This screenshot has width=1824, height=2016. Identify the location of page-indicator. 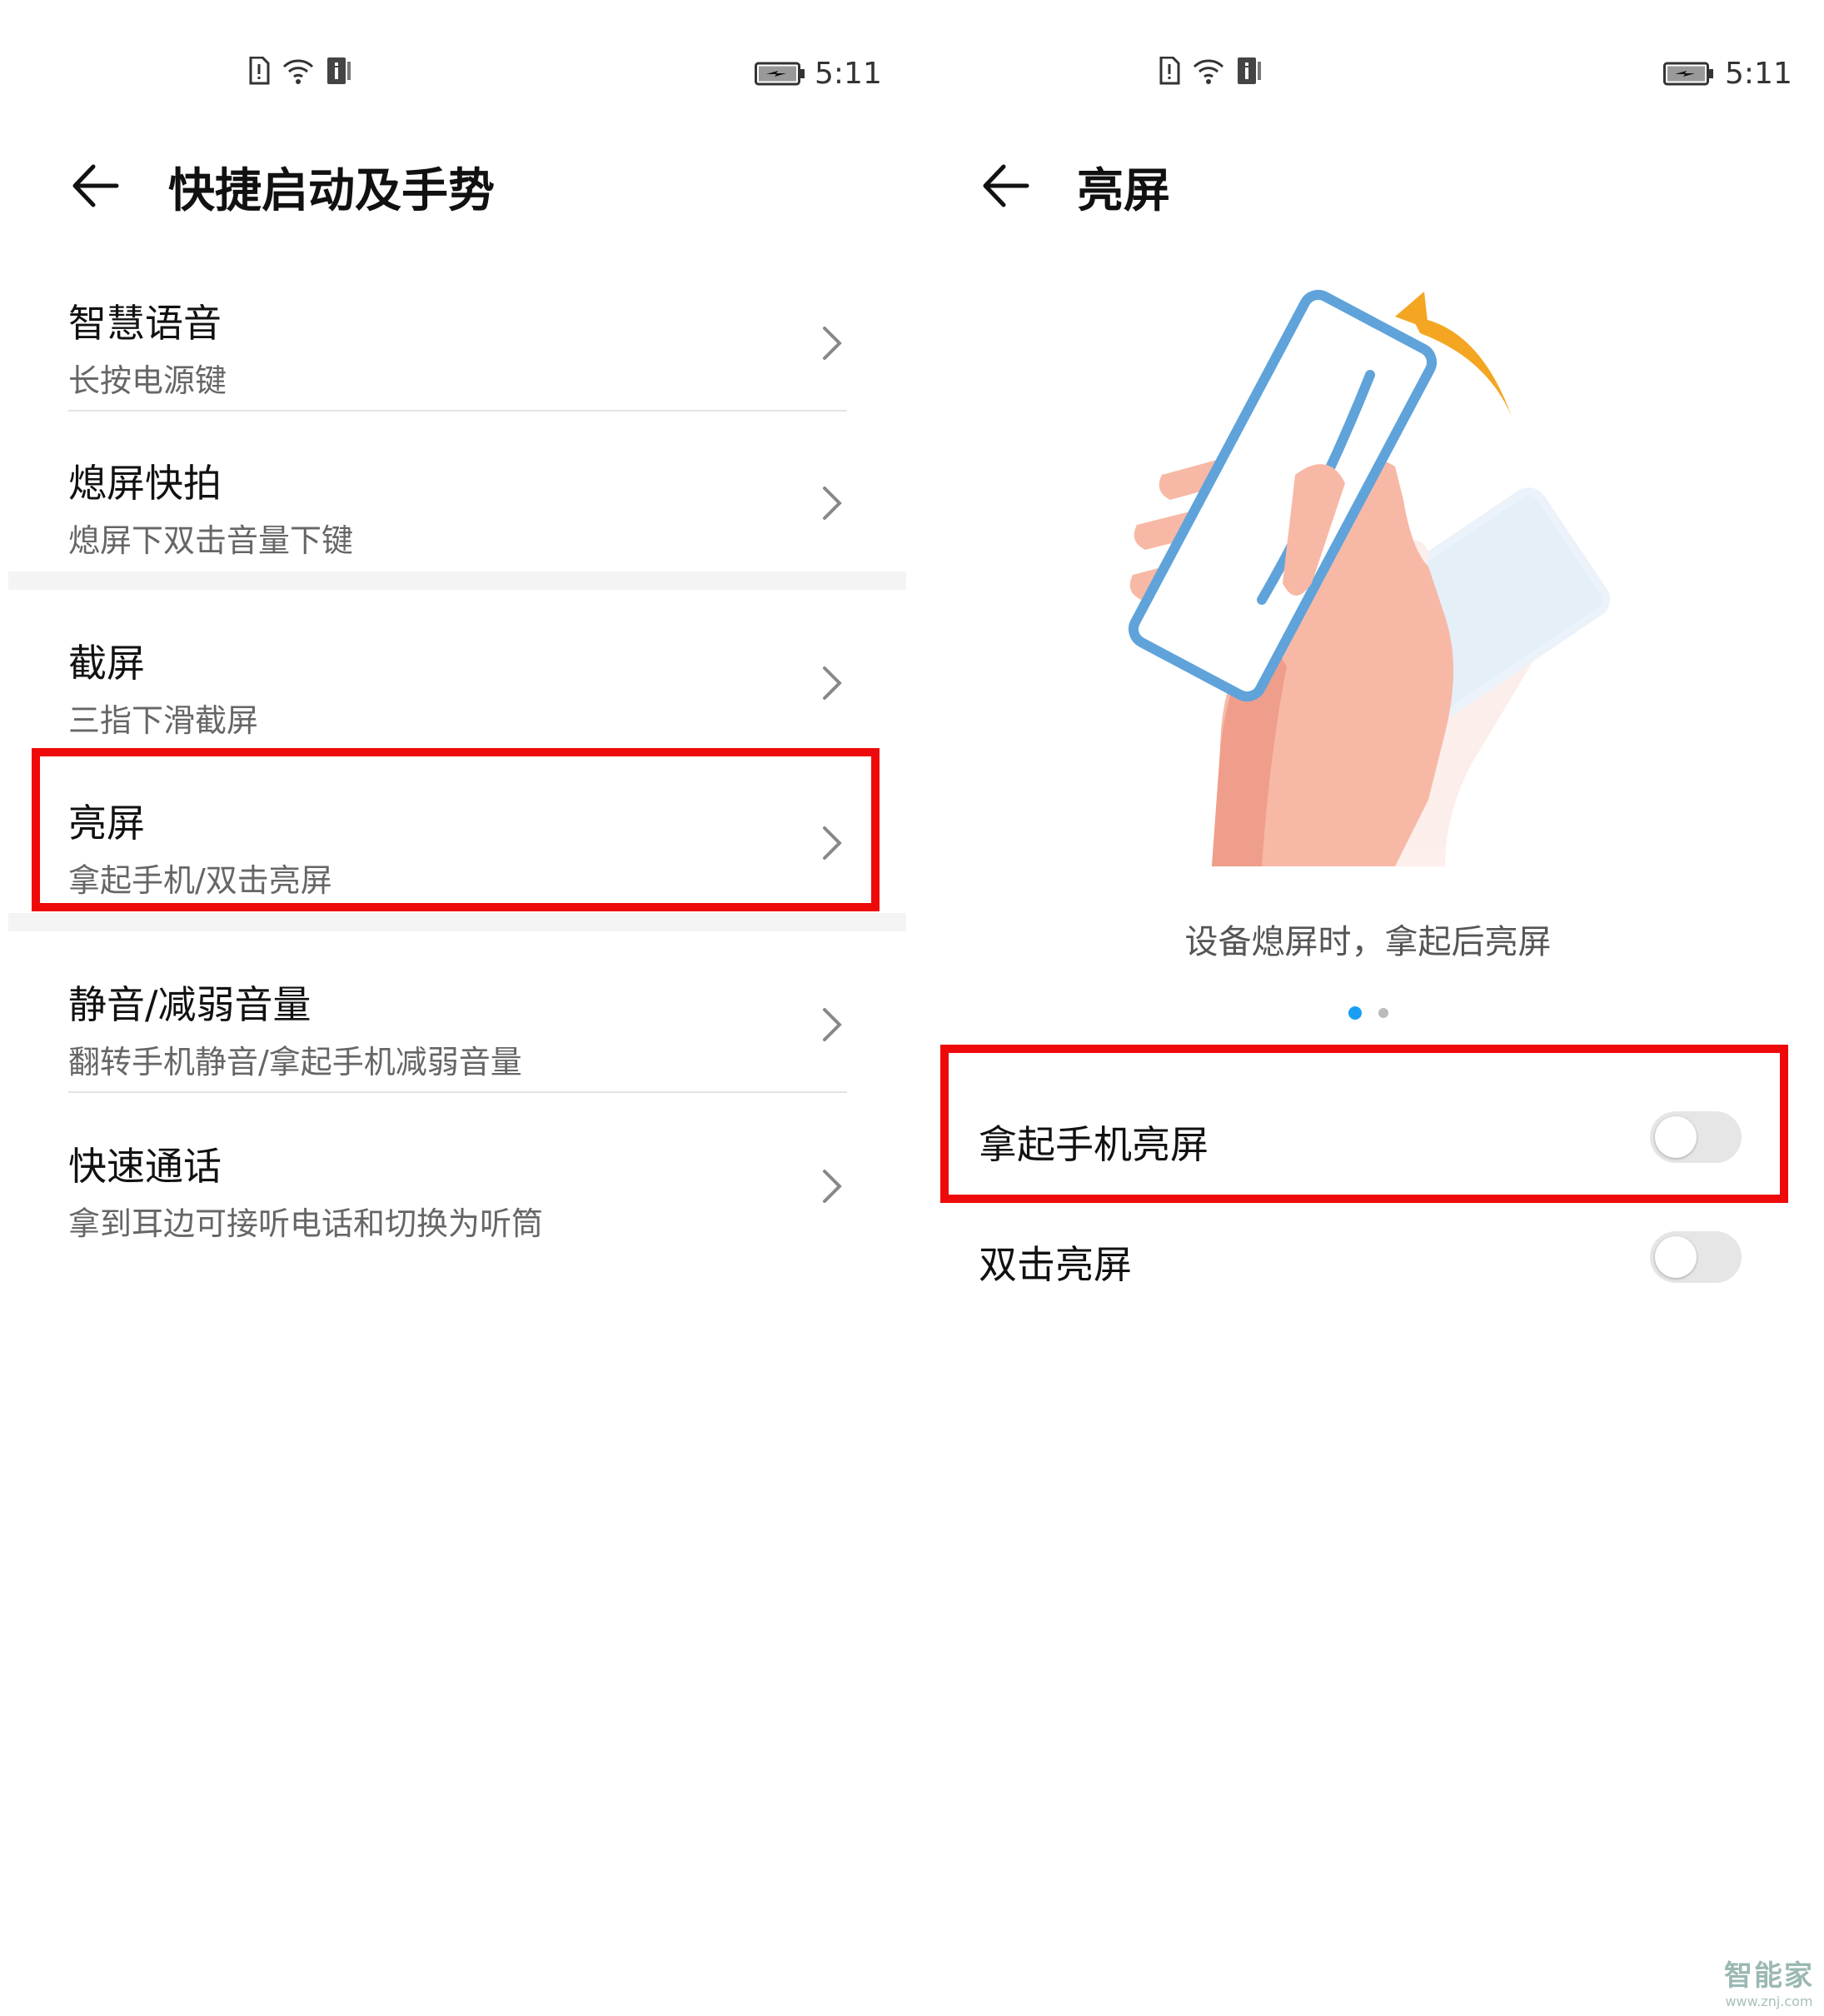
(1368, 1013).